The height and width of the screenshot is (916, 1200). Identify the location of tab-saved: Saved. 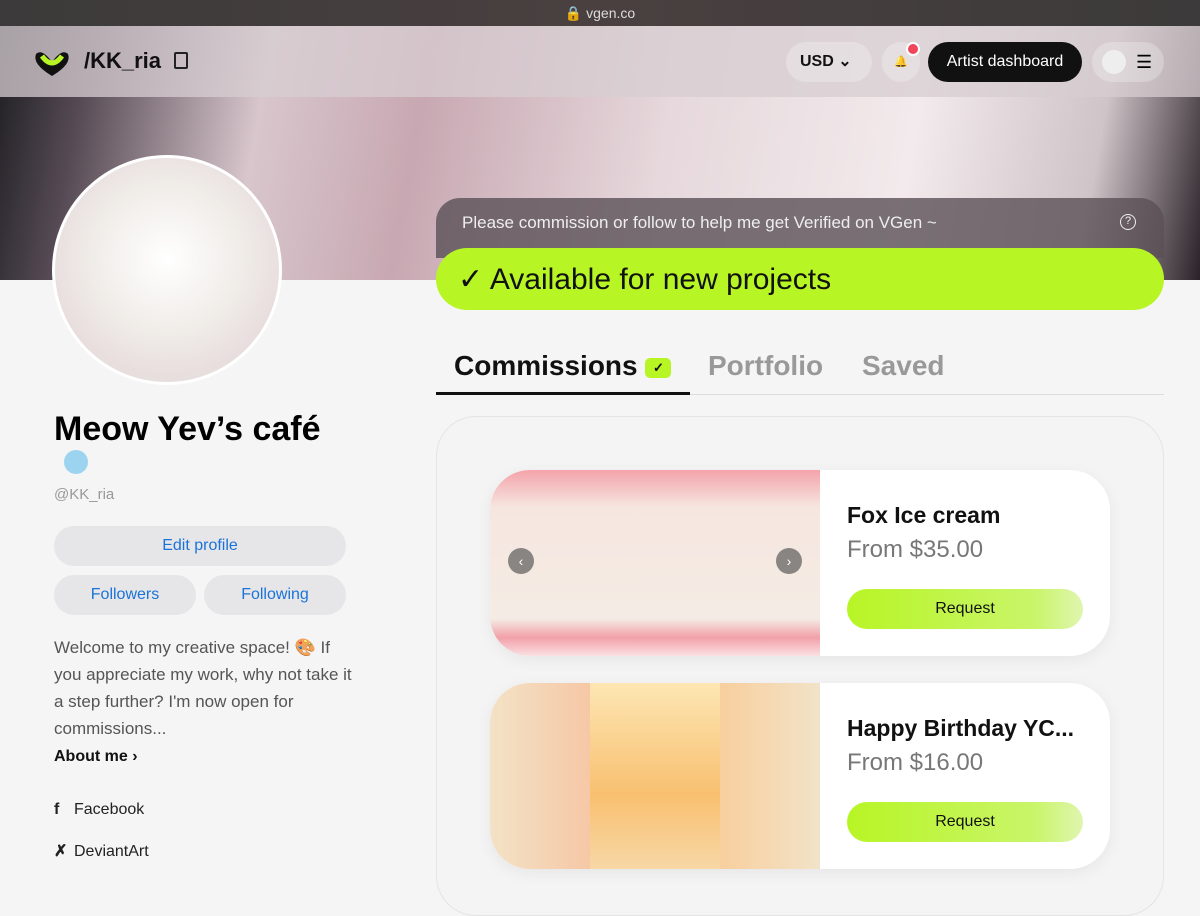
(903, 366).